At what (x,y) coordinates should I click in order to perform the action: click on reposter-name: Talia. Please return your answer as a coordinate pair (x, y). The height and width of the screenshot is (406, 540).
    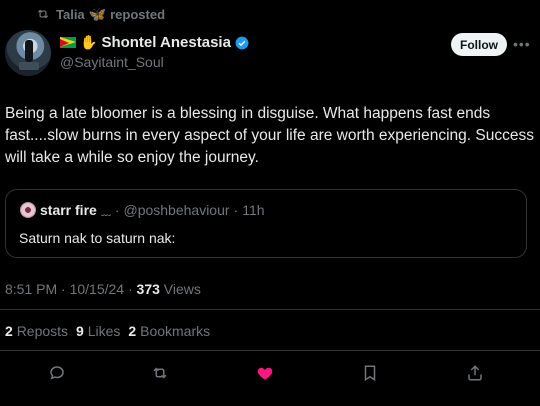
    Looking at the image, I should click on (70, 14).